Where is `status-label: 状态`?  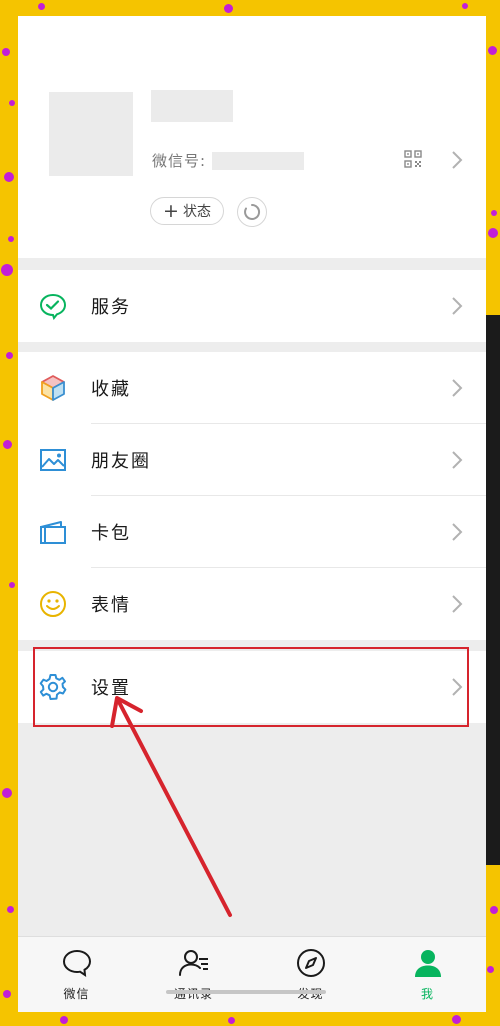 status-label: 状态 is located at coordinates (196, 212).